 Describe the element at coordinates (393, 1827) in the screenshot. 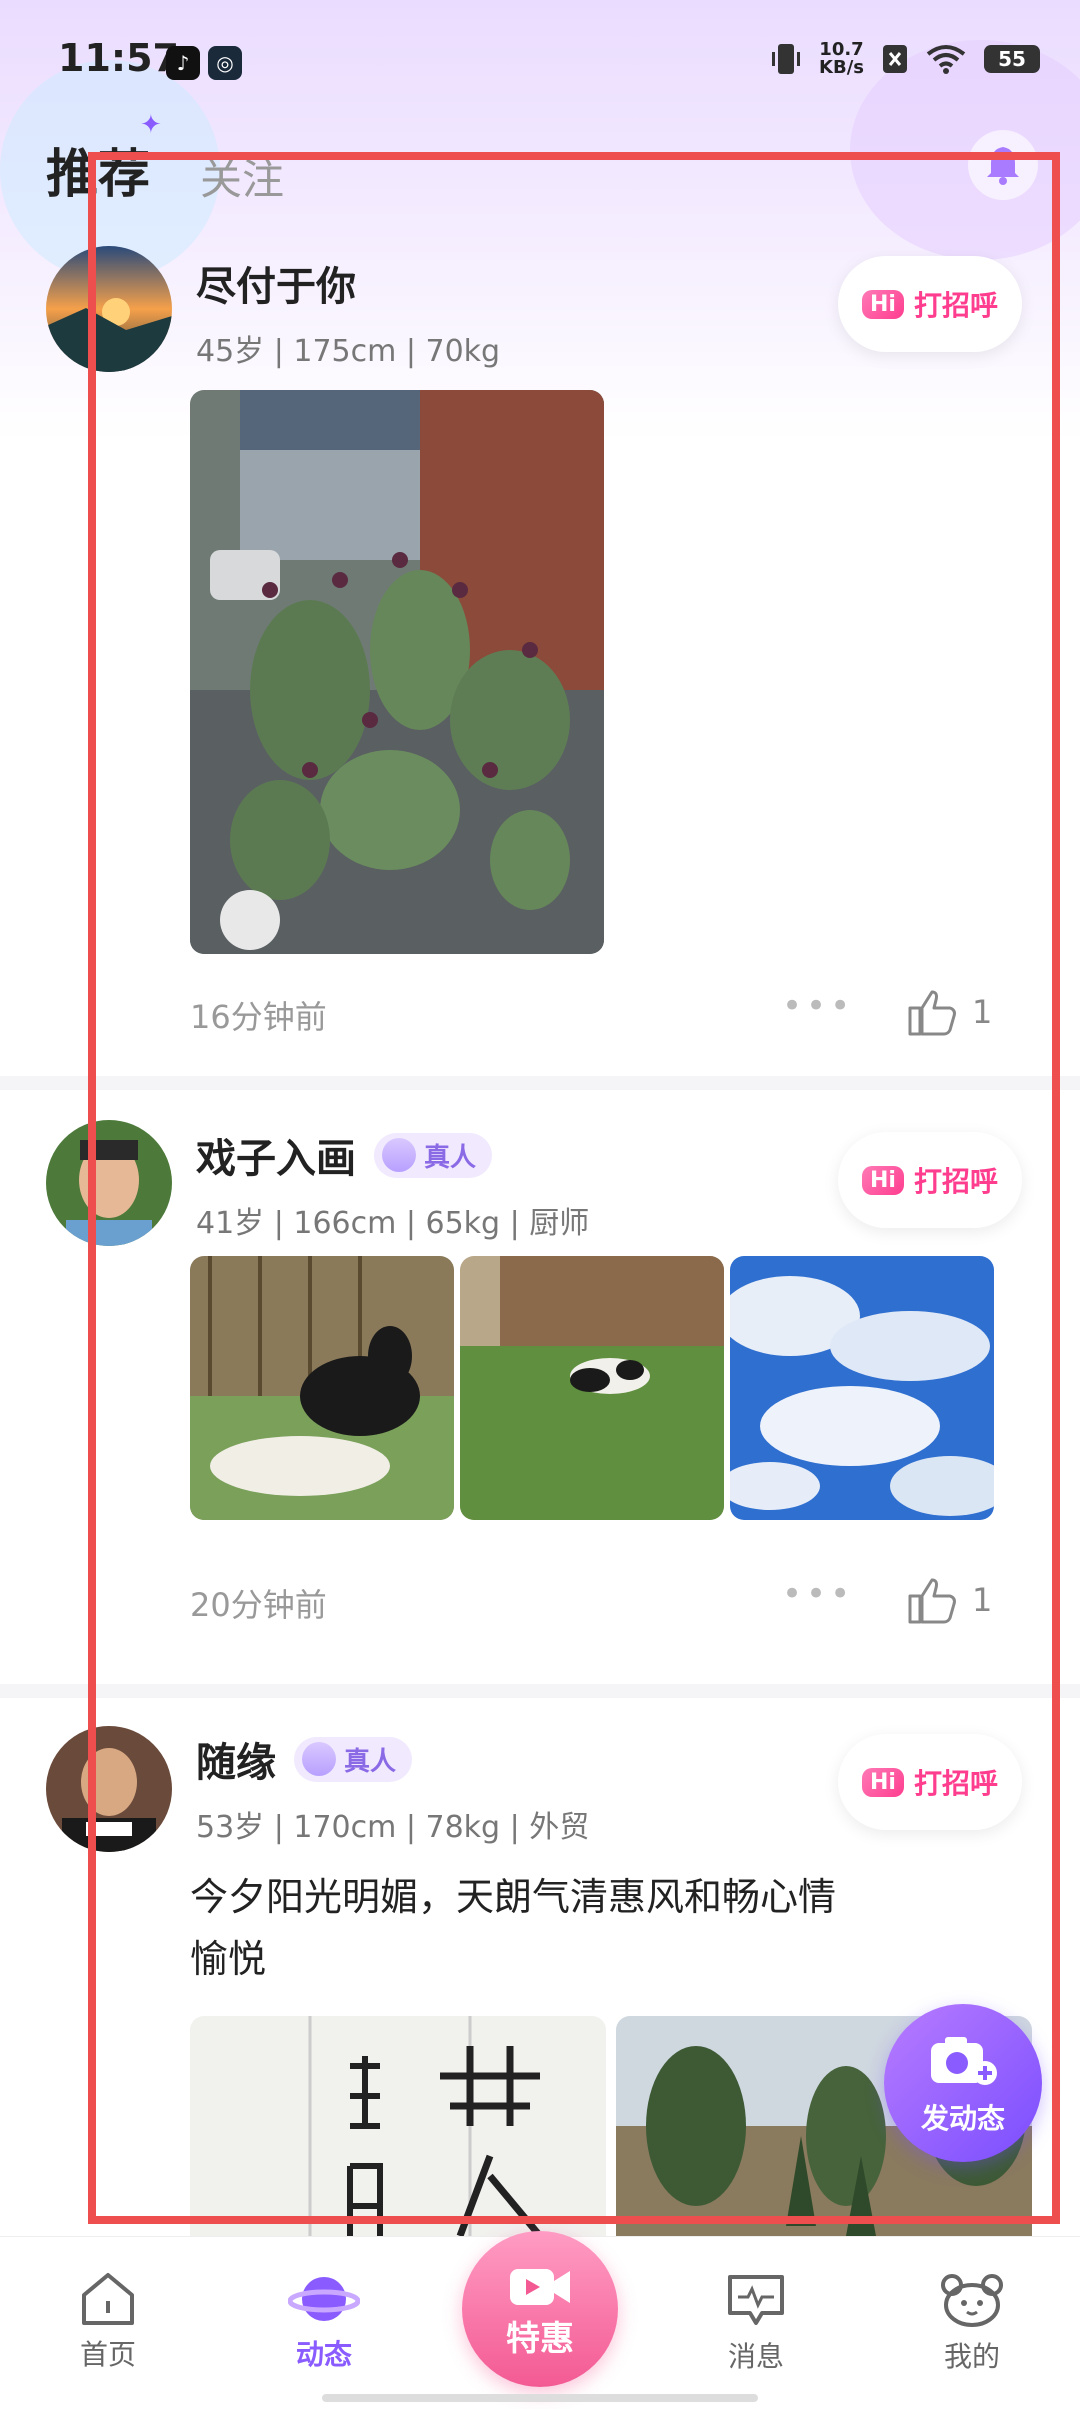

I see `user-meta: 53岁 | 170cm | 78kg | 外贸` at that location.